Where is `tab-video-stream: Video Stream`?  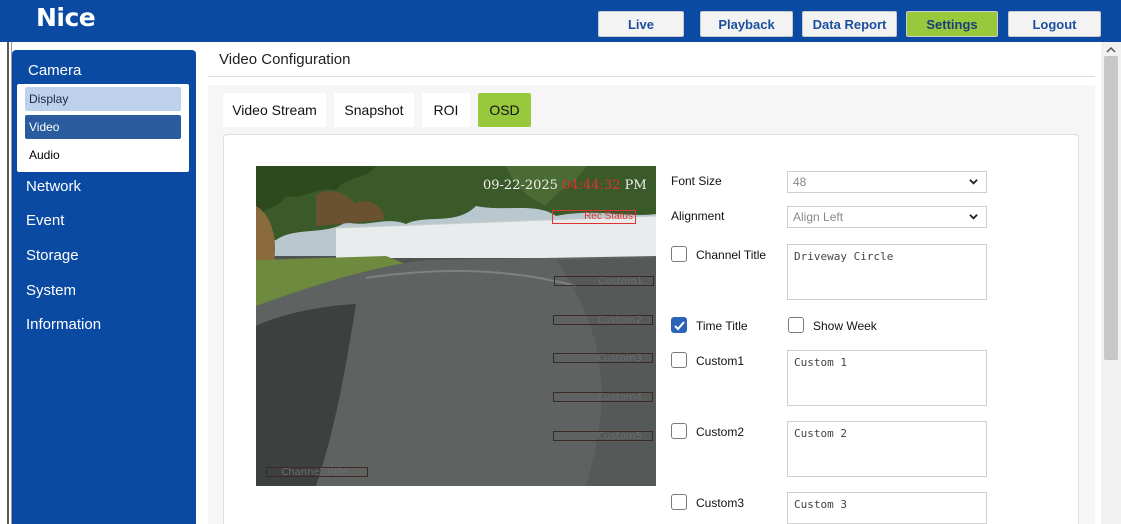 tab-video-stream: Video Stream is located at coordinates (274, 110).